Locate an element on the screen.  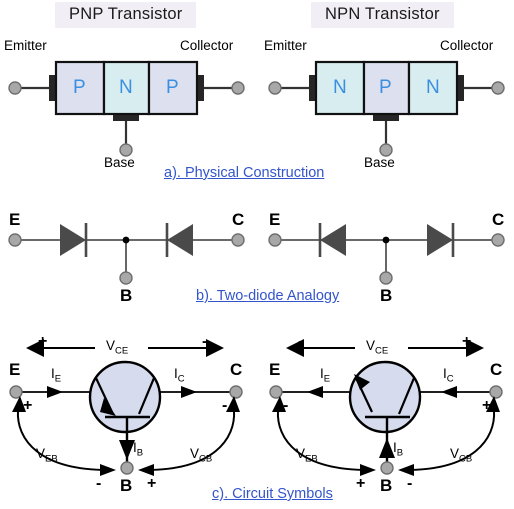
pnp-diode-c-label: C is located at coordinates (238, 219).